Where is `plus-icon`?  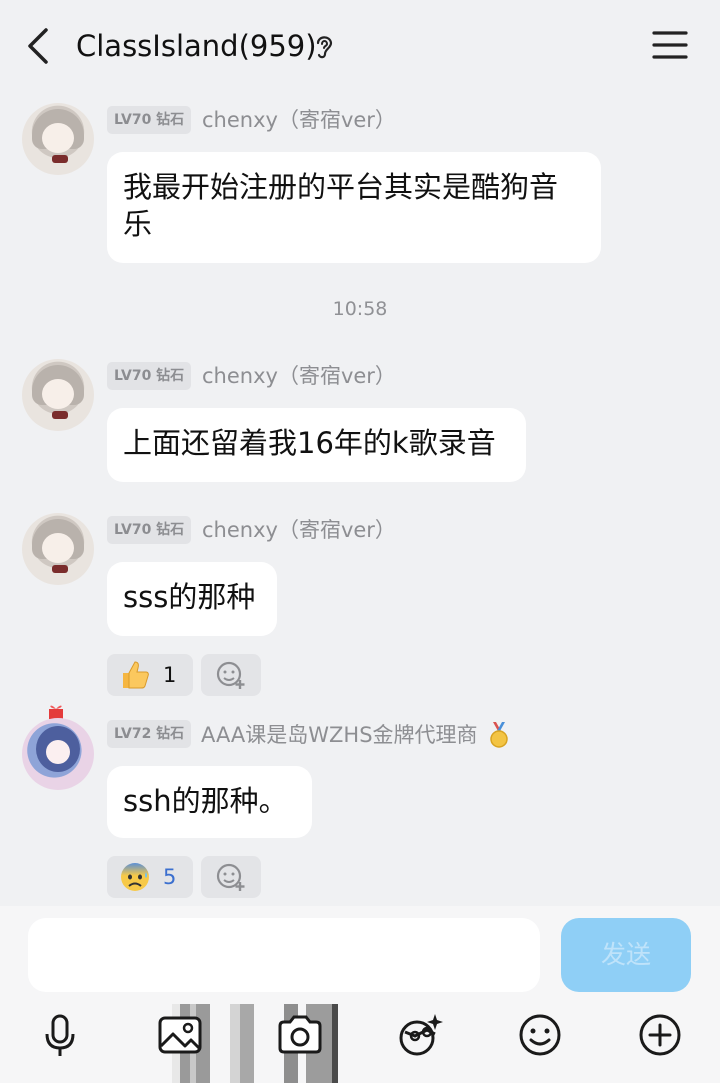 plus-icon is located at coordinates (660, 1035).